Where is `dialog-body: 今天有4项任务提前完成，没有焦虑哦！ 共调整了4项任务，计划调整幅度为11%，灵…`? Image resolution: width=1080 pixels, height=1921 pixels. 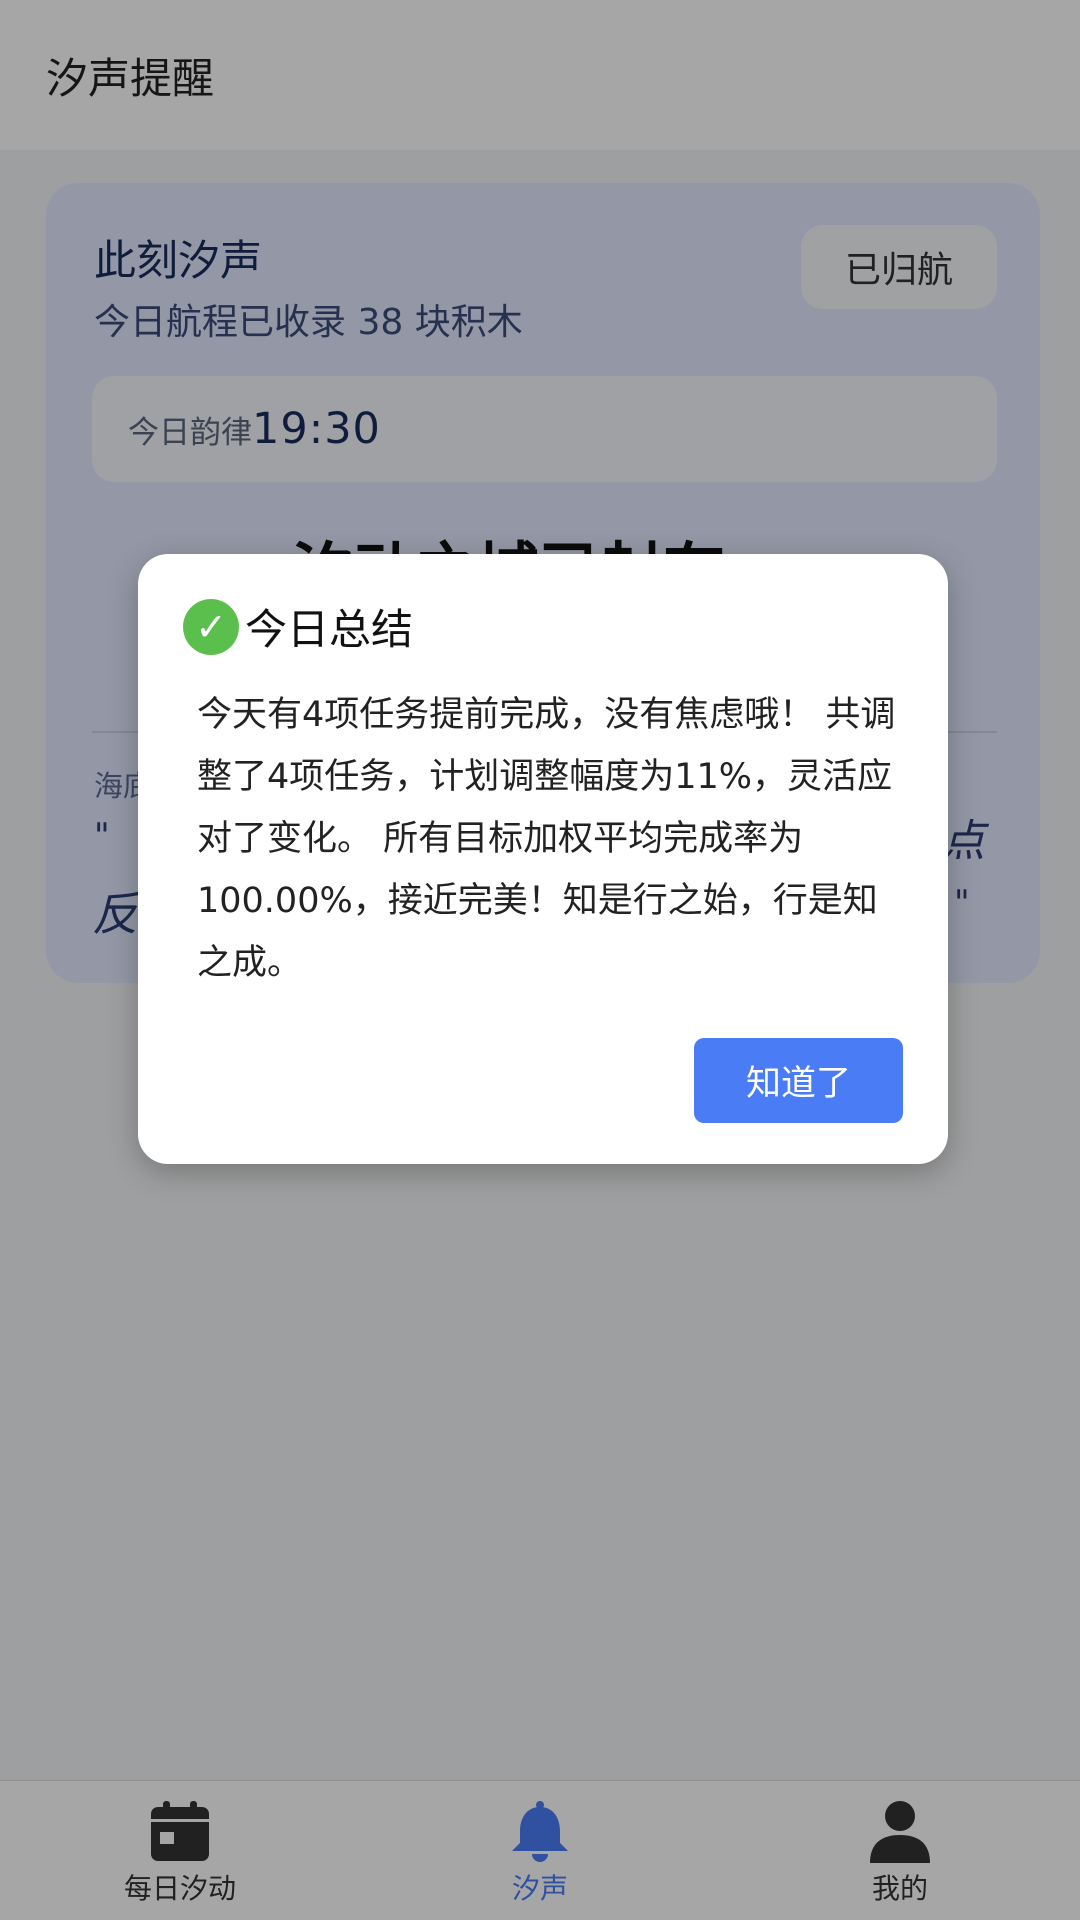
dialog-body: 今天有4项任务提前完成，没有焦虑哦！ 共调整了4项任务，计划调整幅度为11%，灵… is located at coordinates (546, 839).